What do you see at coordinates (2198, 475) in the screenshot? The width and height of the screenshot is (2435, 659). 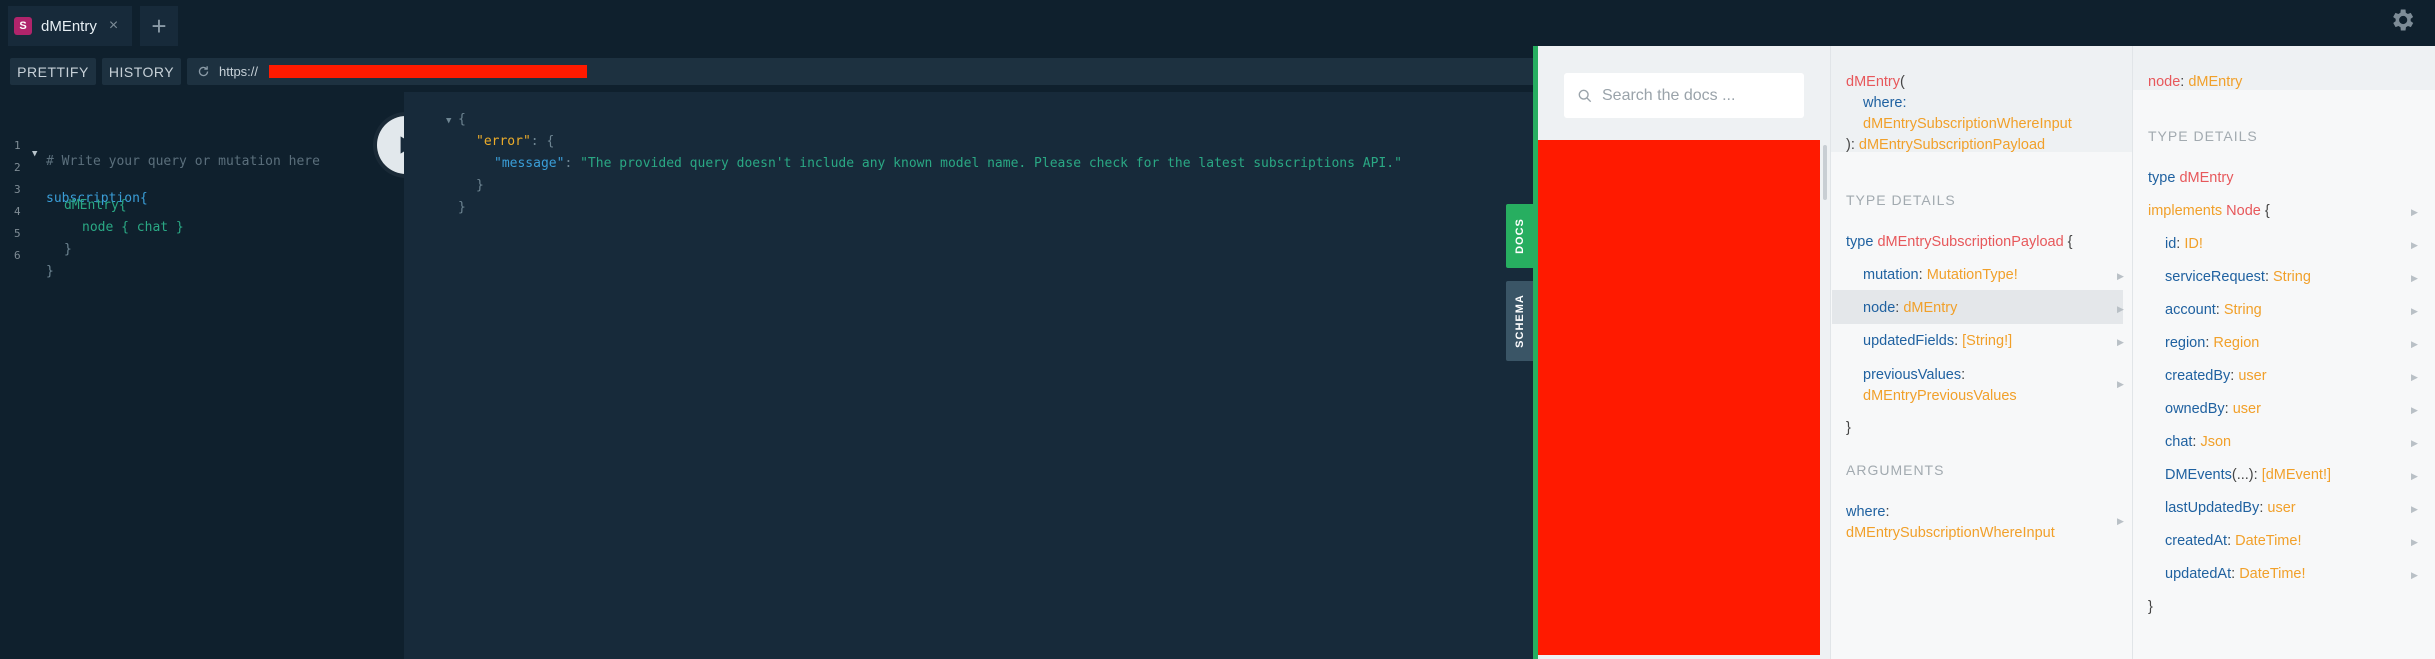 I see `field-name: DMEvents` at bounding box center [2198, 475].